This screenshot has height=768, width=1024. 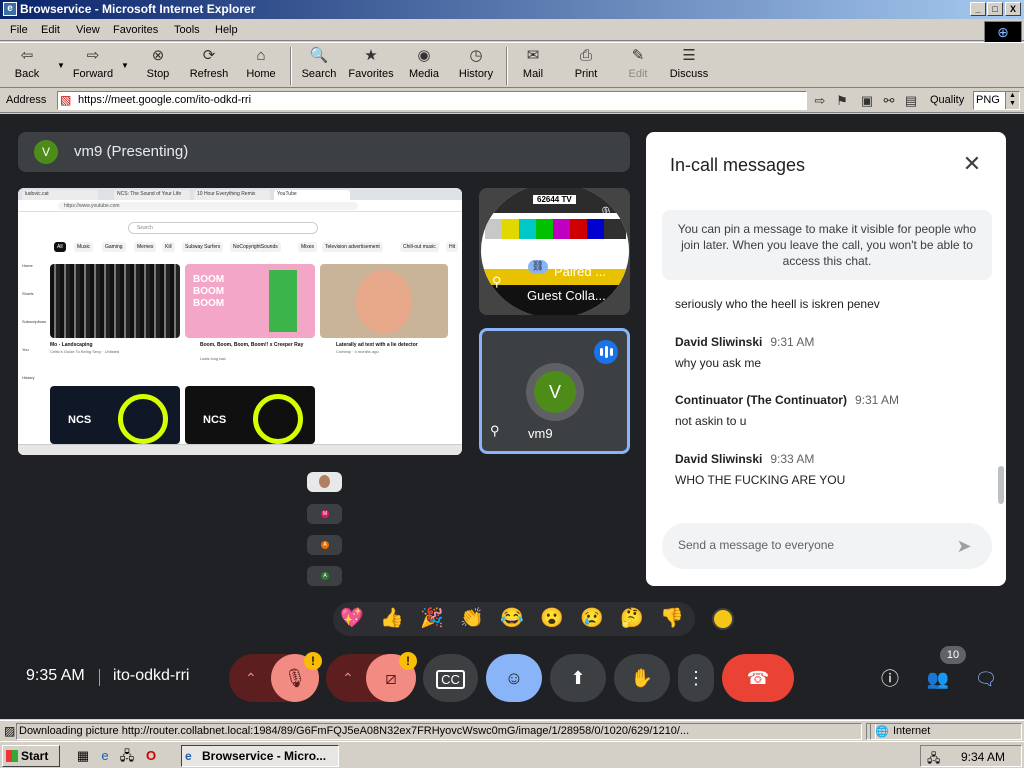 What do you see at coordinates (324, 514) in the screenshot?
I see `mini-tile: M` at bounding box center [324, 514].